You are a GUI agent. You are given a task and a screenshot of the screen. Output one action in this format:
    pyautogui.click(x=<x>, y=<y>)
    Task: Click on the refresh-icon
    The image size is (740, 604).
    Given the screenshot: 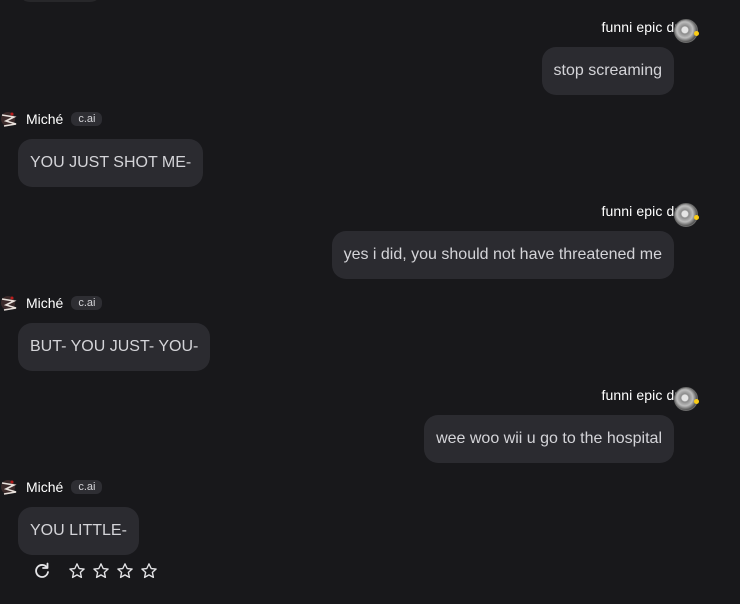 What is the action you would take?
    pyautogui.click(x=42, y=571)
    